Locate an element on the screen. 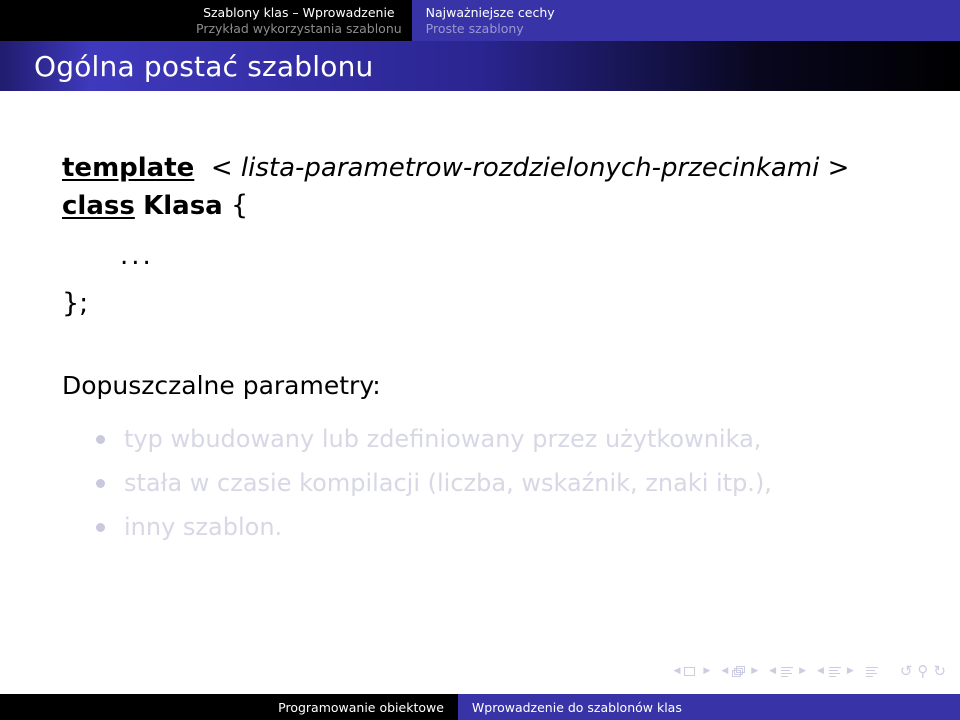 The height and width of the screenshot is (720, 960). previous-subsection-arrow-icon: ◀ is located at coordinates (772, 671).